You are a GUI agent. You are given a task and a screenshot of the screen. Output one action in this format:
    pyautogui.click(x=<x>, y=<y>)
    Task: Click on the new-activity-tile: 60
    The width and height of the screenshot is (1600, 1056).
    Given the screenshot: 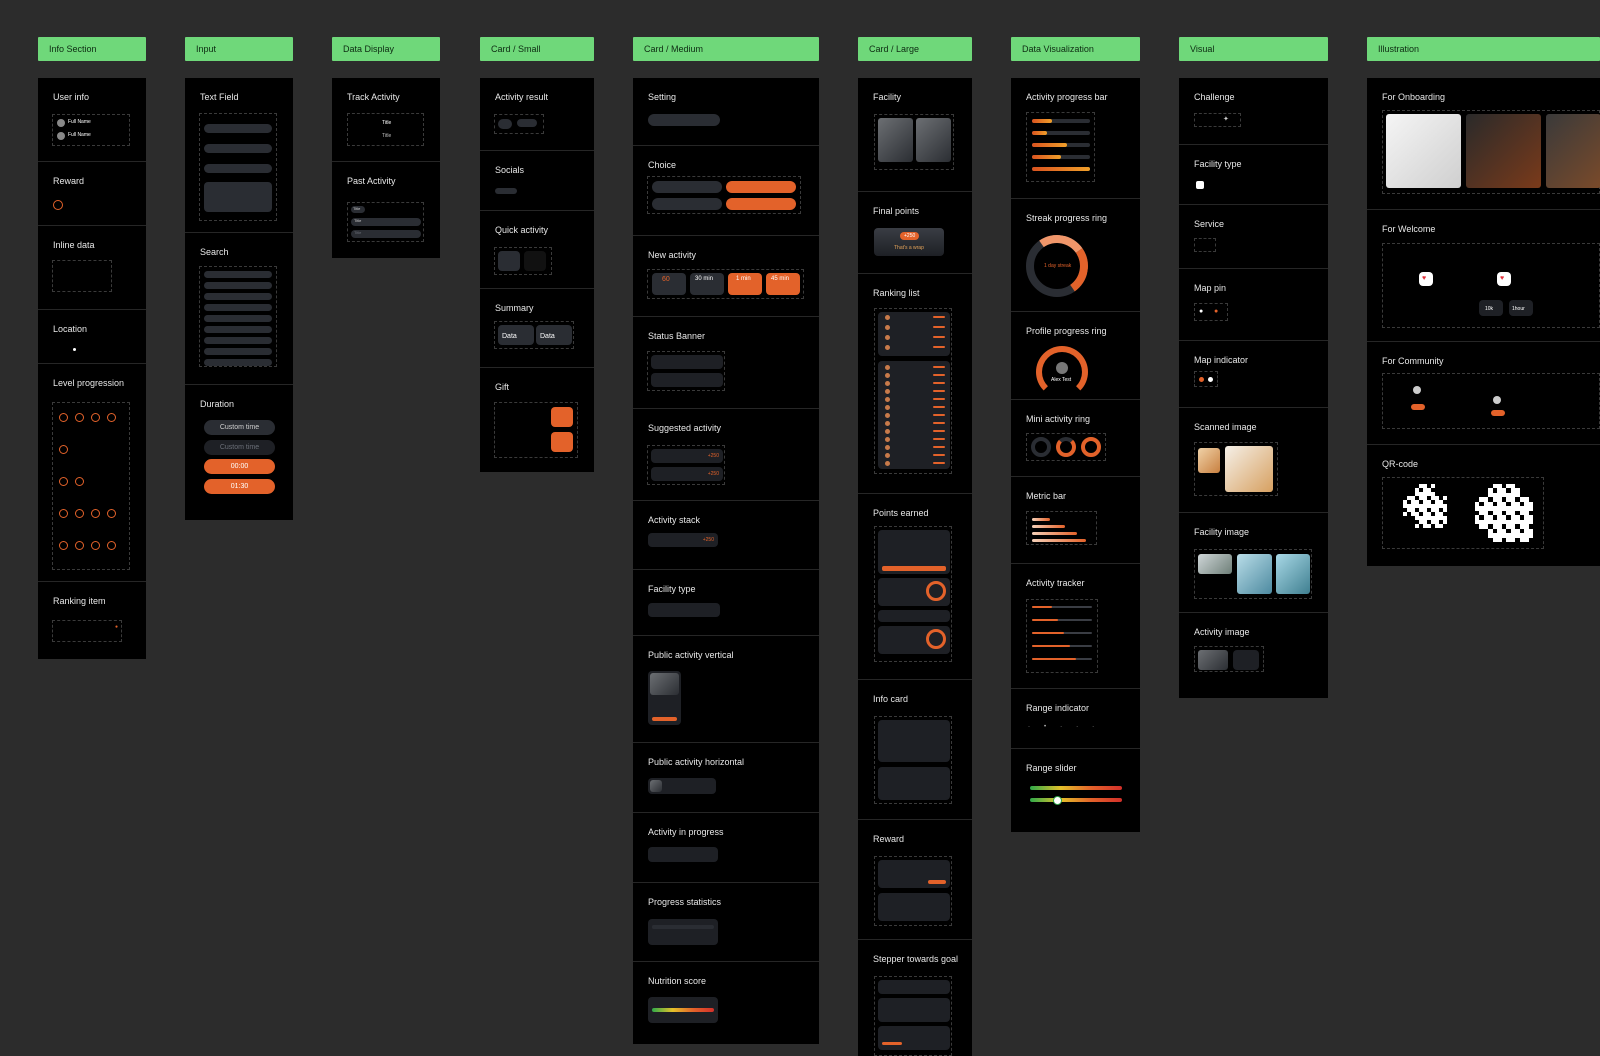 What is the action you would take?
    pyautogui.click(x=669, y=284)
    